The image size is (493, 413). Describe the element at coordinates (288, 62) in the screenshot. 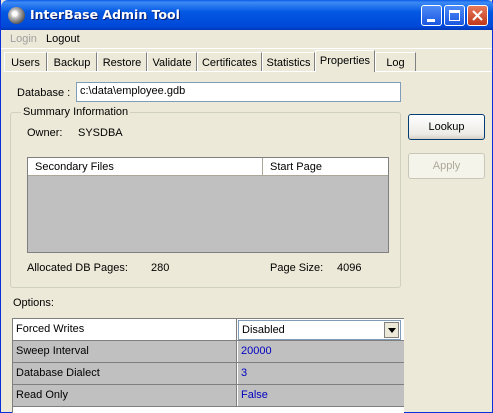

I see `tab-statistics: Statistics` at that location.